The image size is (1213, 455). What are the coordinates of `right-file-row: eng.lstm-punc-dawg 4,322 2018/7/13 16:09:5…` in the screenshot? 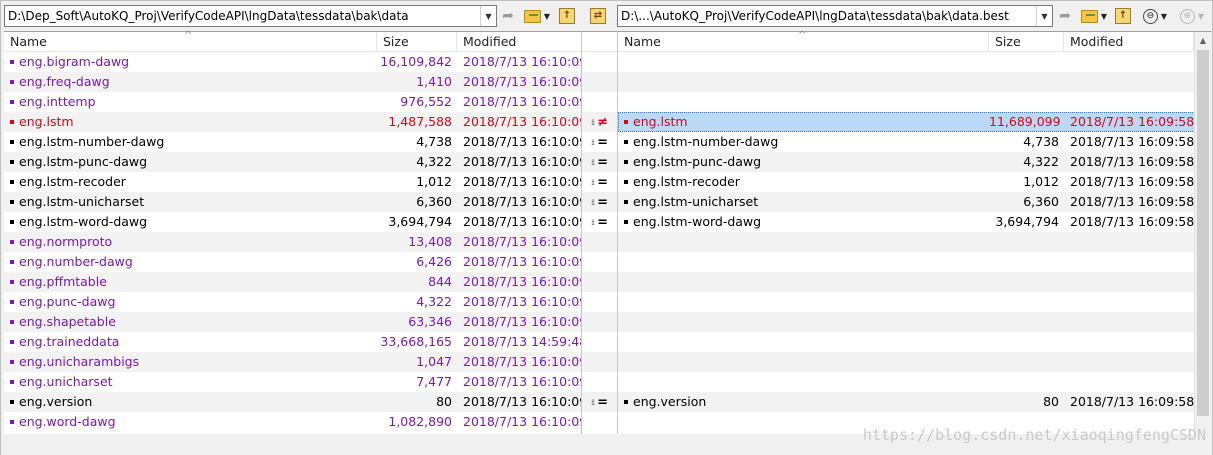 It's located at (914, 162).